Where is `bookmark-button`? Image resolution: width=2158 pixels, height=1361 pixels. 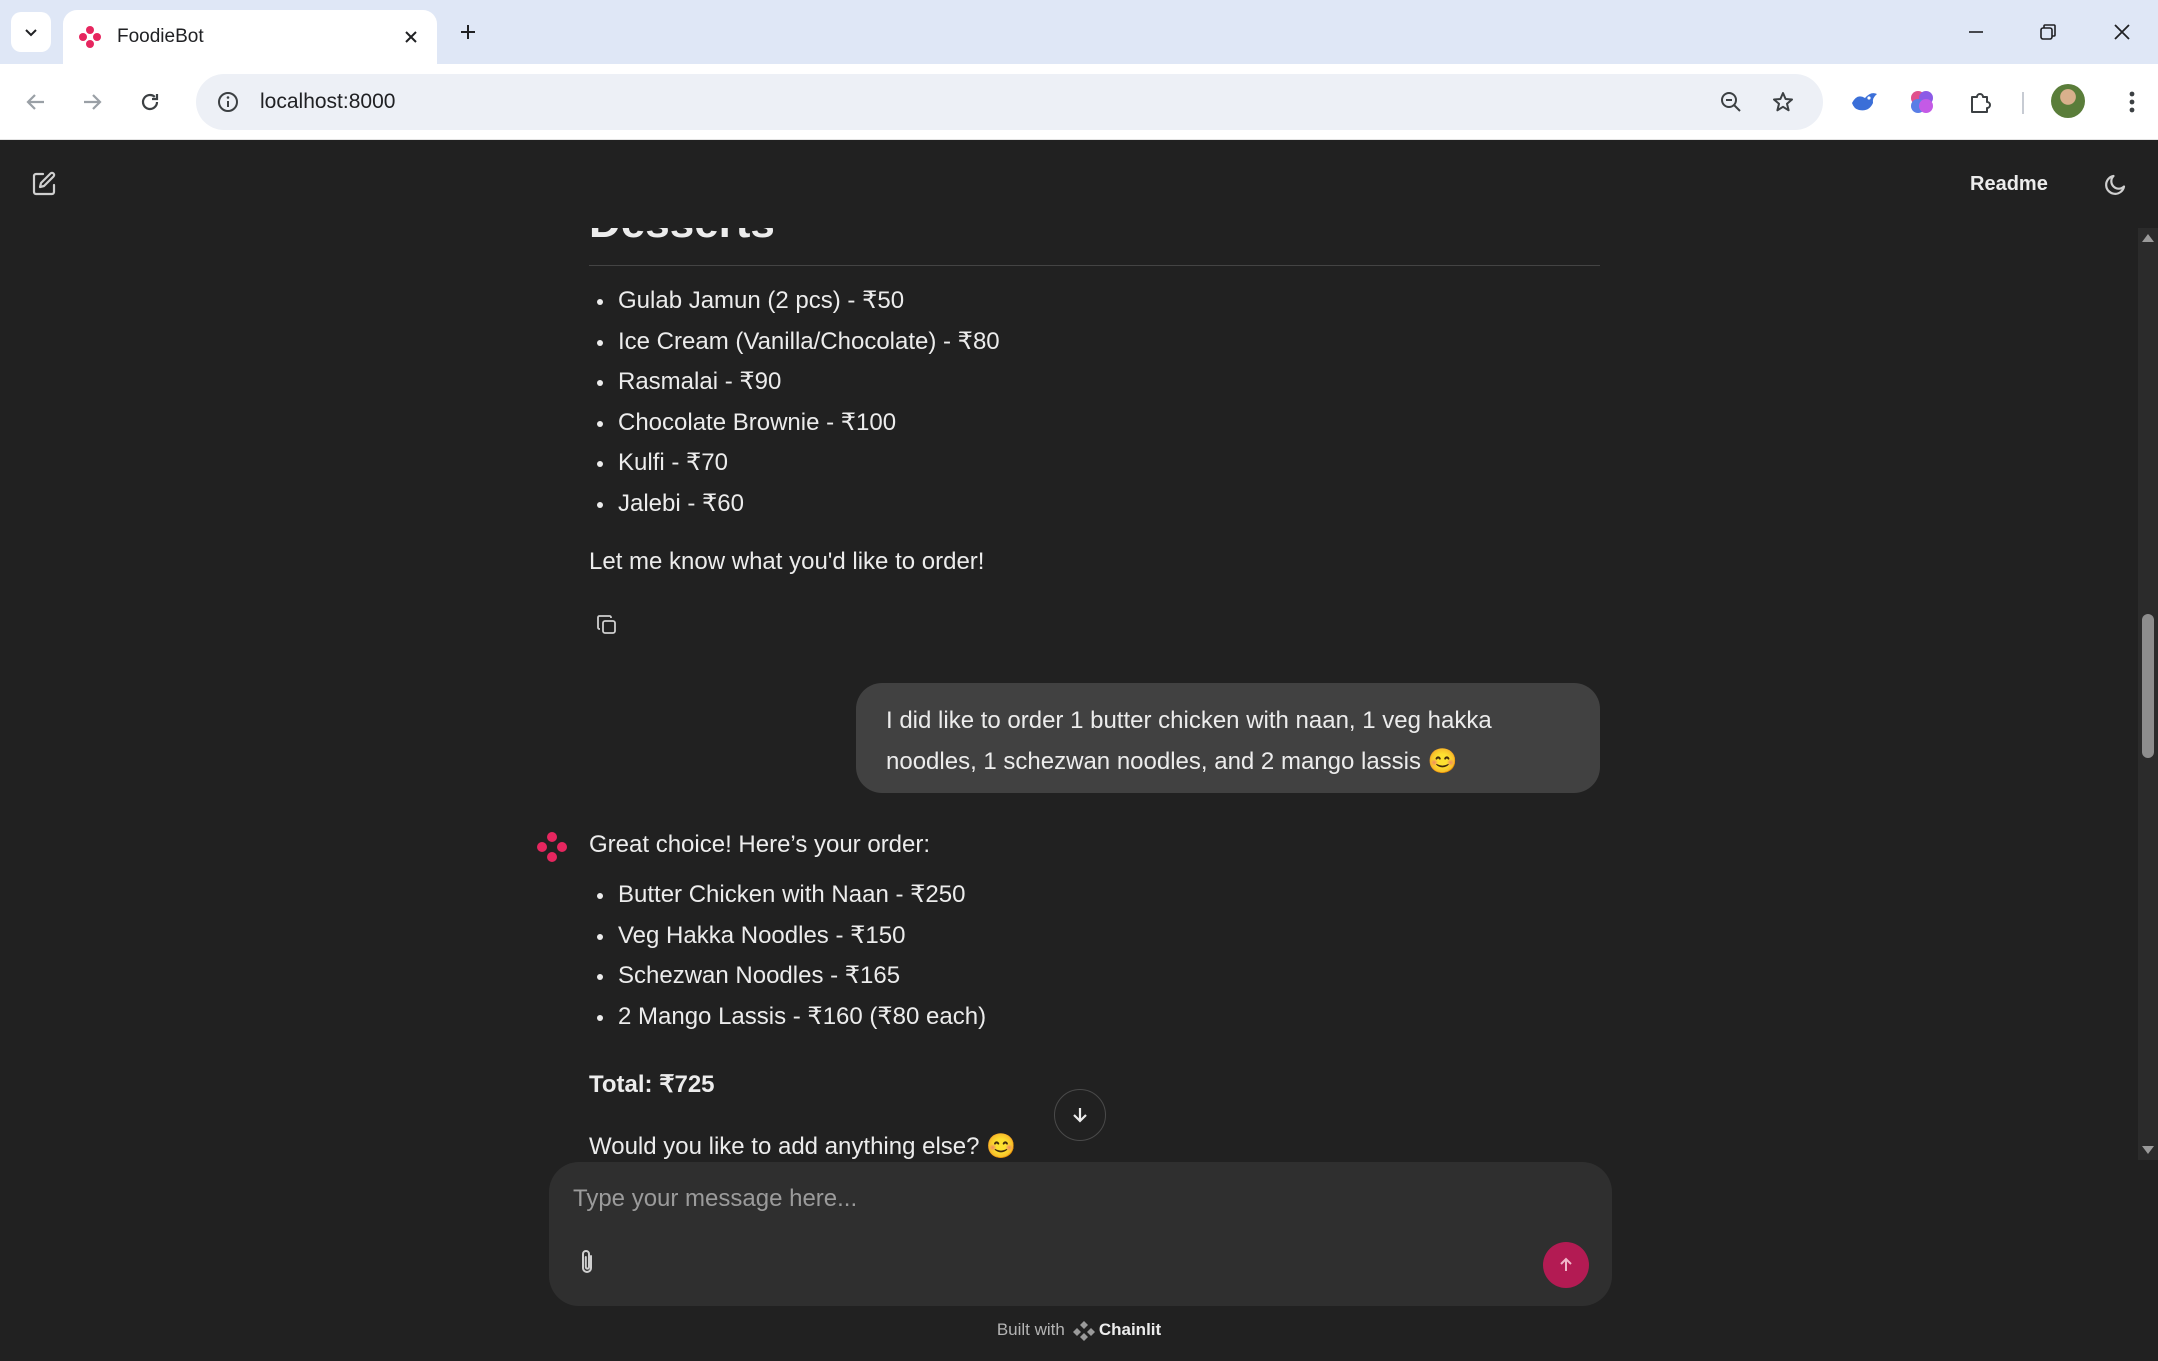
bookmark-button is located at coordinates (1783, 102).